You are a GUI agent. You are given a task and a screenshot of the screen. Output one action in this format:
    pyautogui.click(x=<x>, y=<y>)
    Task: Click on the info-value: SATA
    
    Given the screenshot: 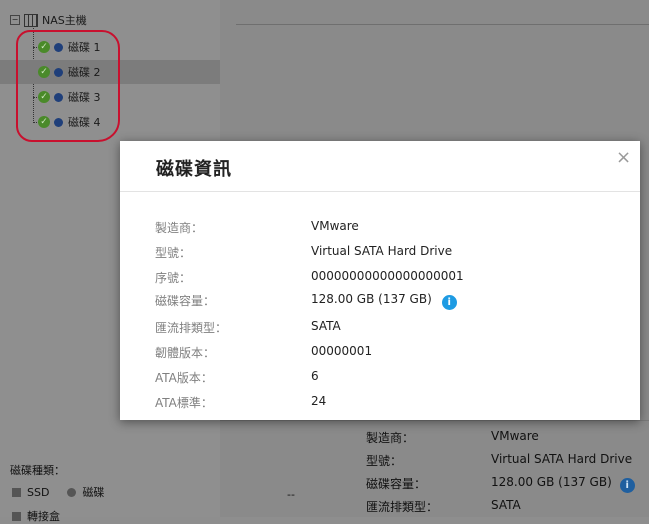 What is the action you would take?
    pyautogui.click(x=326, y=326)
    